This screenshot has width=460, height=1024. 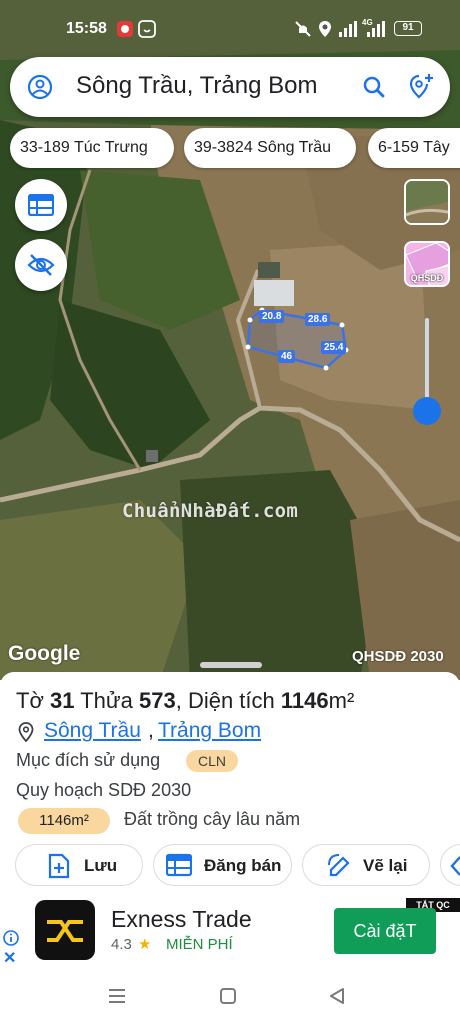 I want to click on redraw-icon, so click(x=339, y=865).